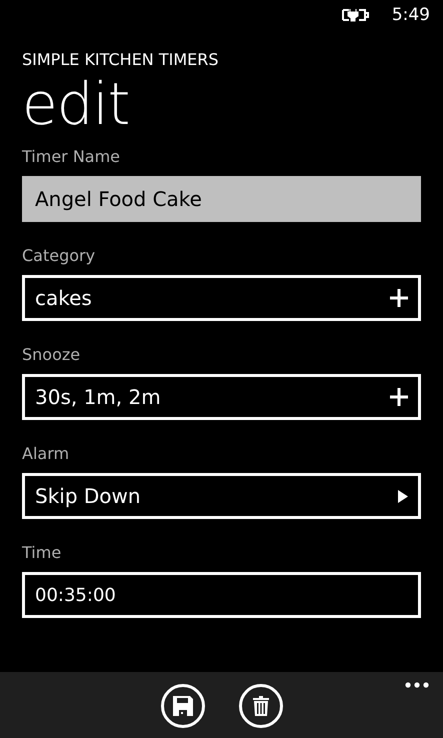 Image resolution: width=443 pixels, height=738 pixels. What do you see at coordinates (52, 355) in the screenshot?
I see `field-label: Snooze` at bounding box center [52, 355].